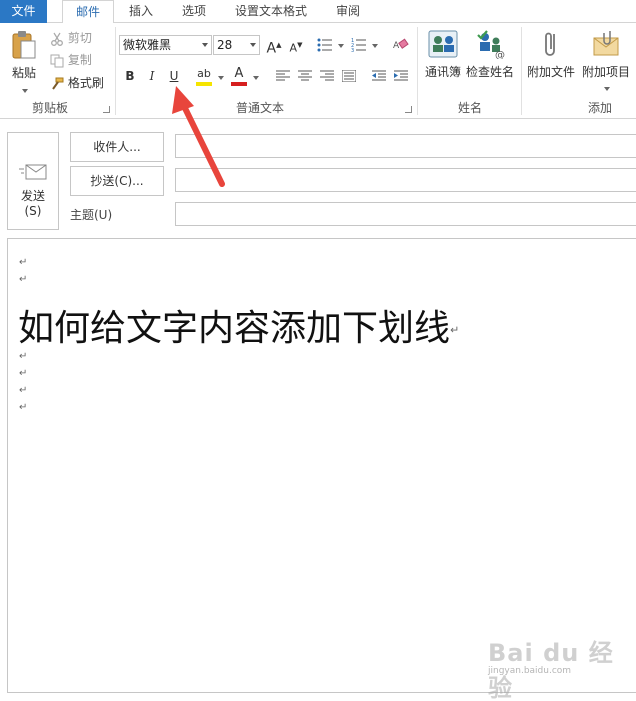 The width and height of the screenshot is (636, 701). I want to click on tab-review: 审阅, so click(348, 11).